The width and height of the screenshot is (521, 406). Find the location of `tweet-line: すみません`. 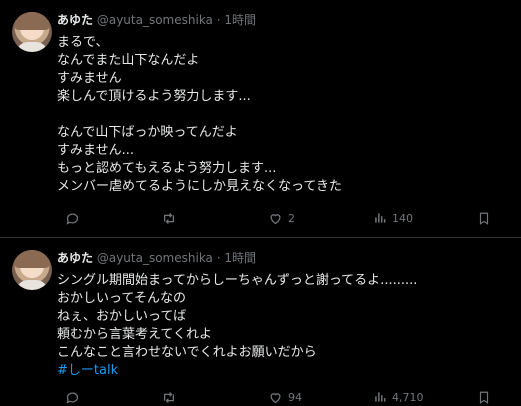

tweet-line: すみません is located at coordinates (89, 78).